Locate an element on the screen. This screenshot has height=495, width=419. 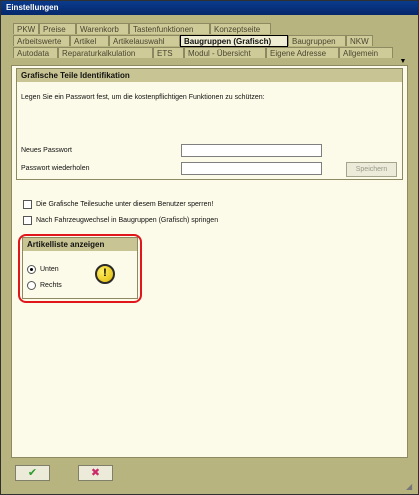
tab-autodata: Autodata is located at coordinates (35, 52).